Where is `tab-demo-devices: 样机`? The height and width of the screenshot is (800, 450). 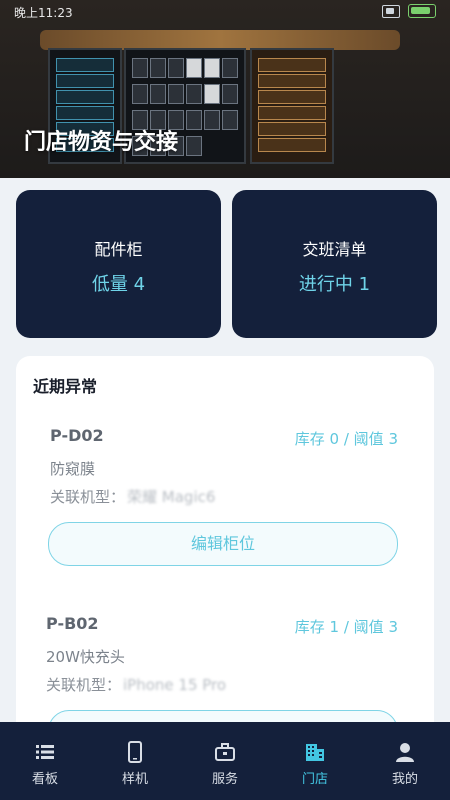
tab-demo-devices: 样机 is located at coordinates (135, 761).